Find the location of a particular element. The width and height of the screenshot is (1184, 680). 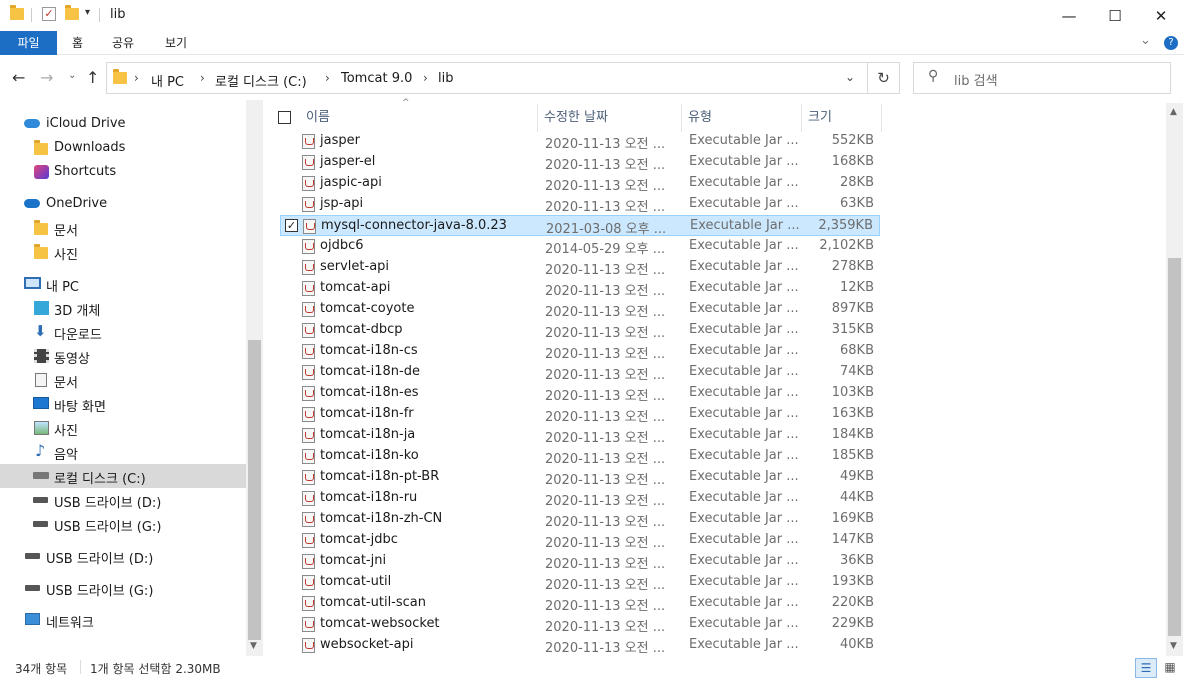

file-size: 74KB is located at coordinates (857, 371).